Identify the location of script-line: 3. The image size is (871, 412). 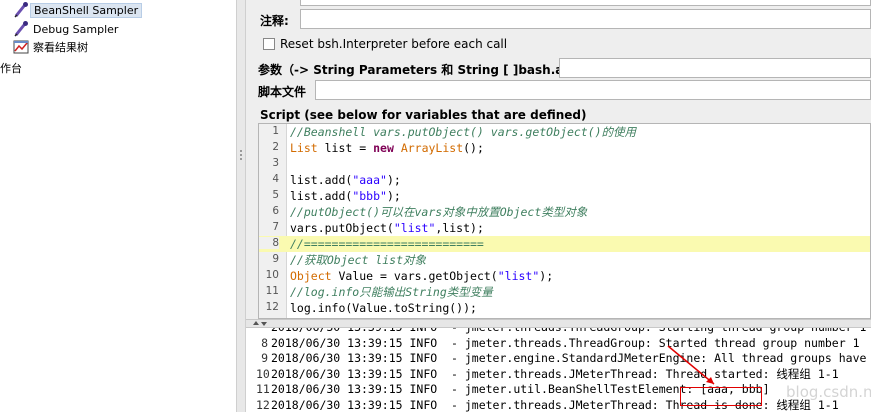
(564, 164).